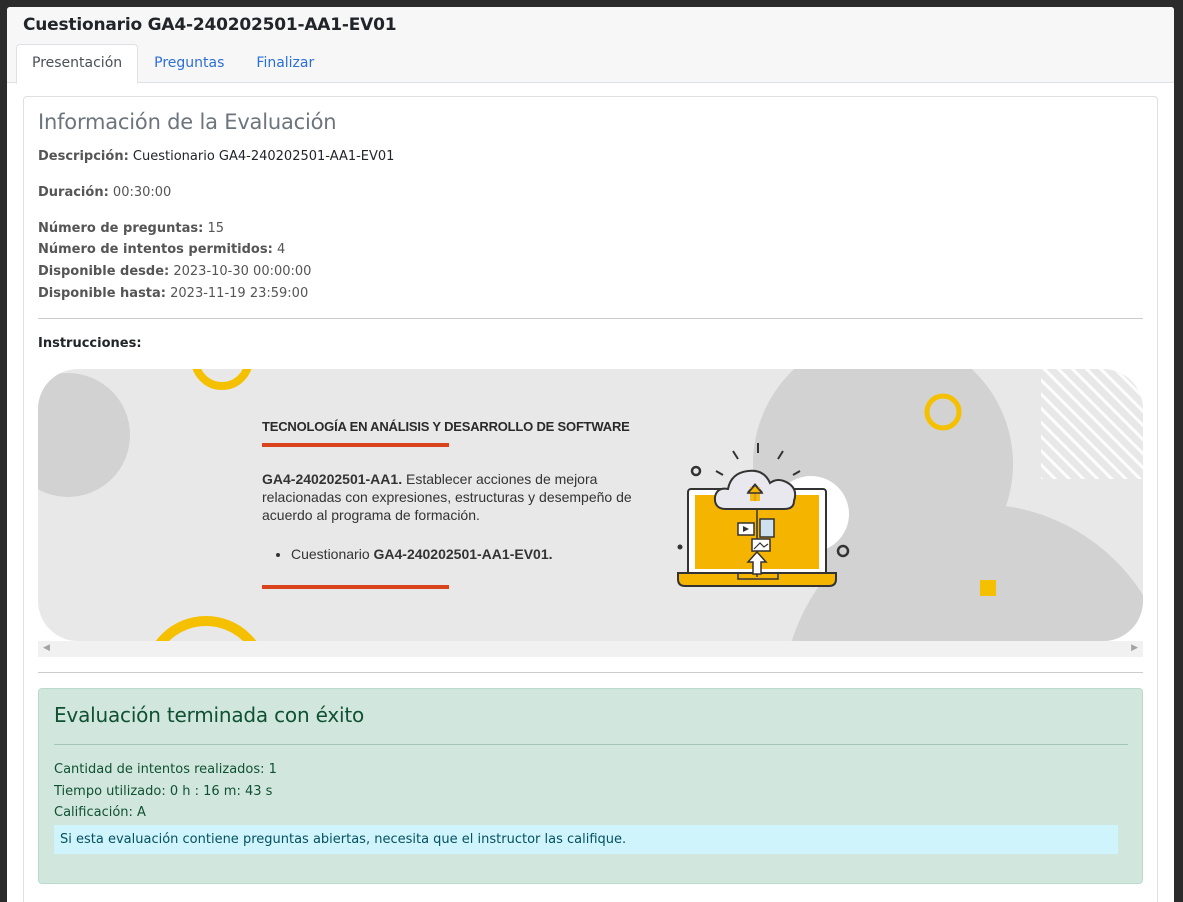 The image size is (1183, 902). I want to click on intentos-realizados: Cantidad de intentos realizados: 1, so click(165, 769).